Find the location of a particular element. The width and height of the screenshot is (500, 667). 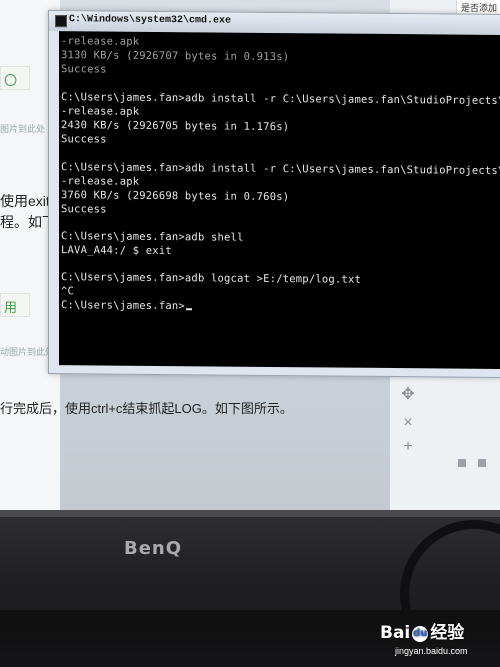

small-icons-strip is located at coordinates (470, 464).